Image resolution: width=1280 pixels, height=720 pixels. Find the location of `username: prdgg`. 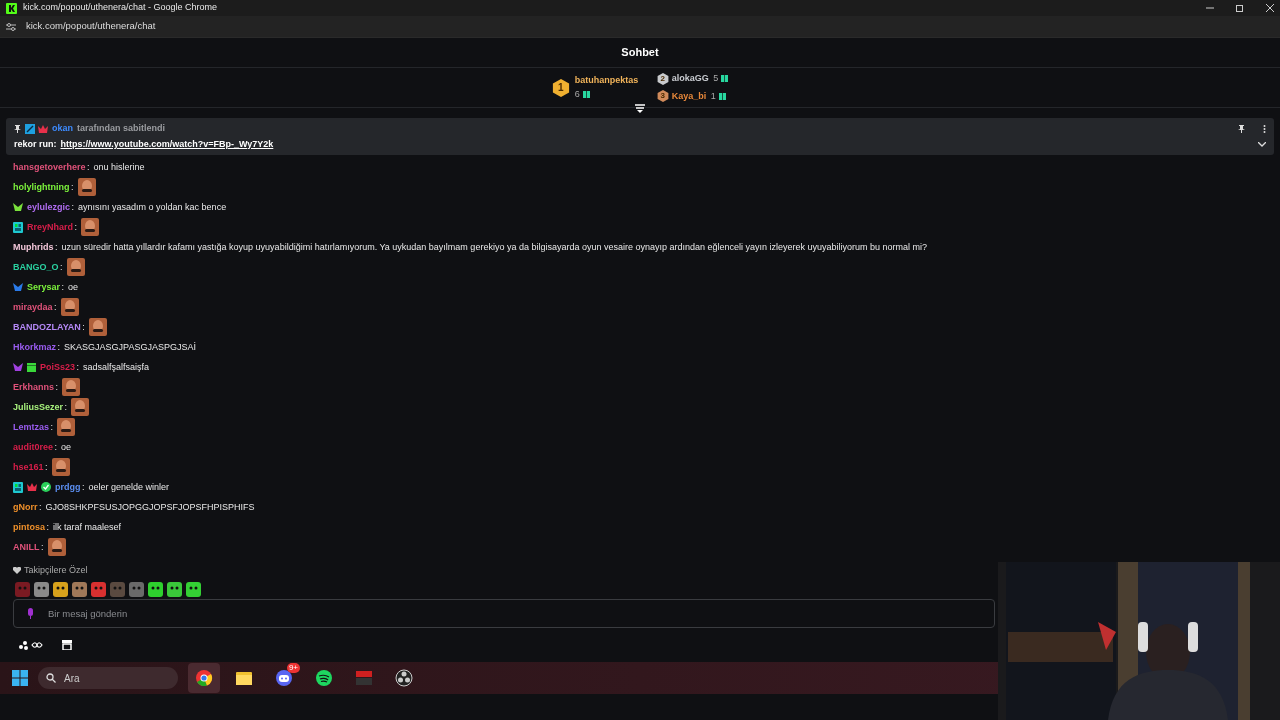

username: prdgg is located at coordinates (68, 487).